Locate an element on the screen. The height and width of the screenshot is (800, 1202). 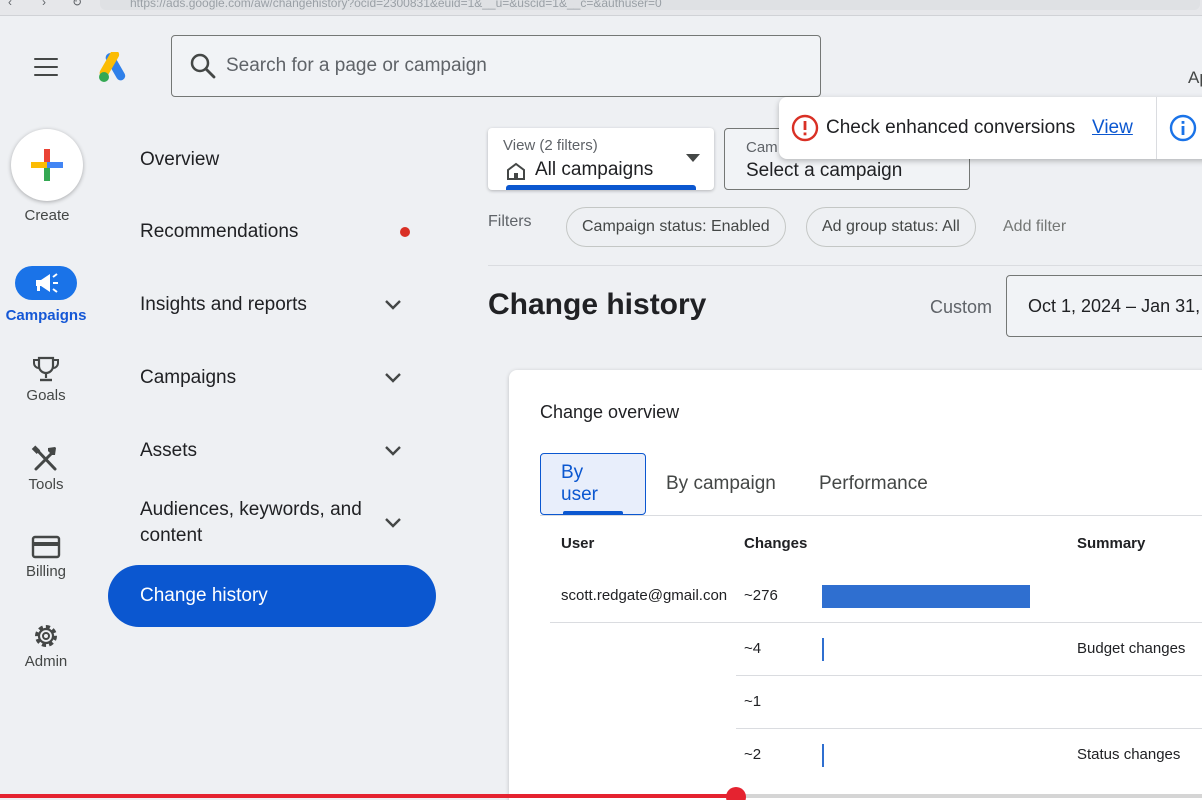
video-progress-bar is located at coordinates (601, 793).